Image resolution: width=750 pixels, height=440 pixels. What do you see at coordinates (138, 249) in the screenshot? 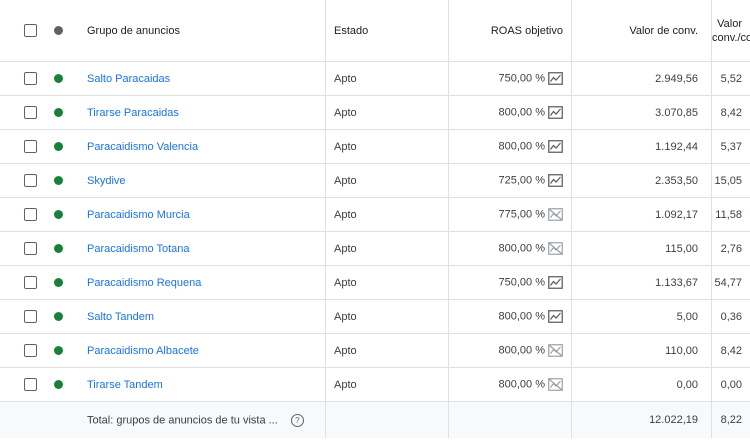
I see `ad-group-link: Paracaidismo Totana` at bounding box center [138, 249].